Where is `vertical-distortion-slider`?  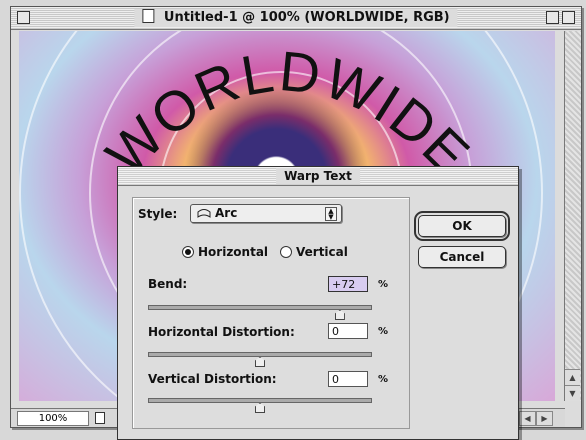 vertical-distortion-slider is located at coordinates (260, 405).